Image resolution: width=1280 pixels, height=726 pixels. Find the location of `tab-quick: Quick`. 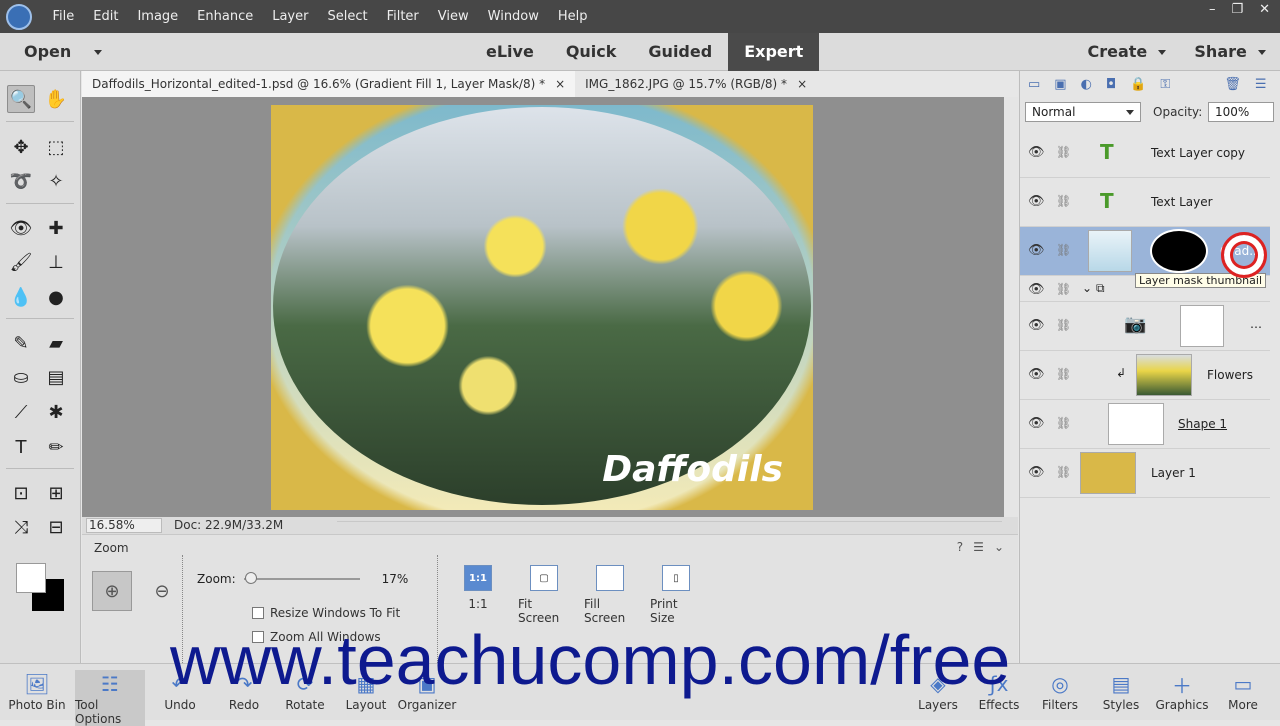

tab-quick: Quick is located at coordinates (591, 52).